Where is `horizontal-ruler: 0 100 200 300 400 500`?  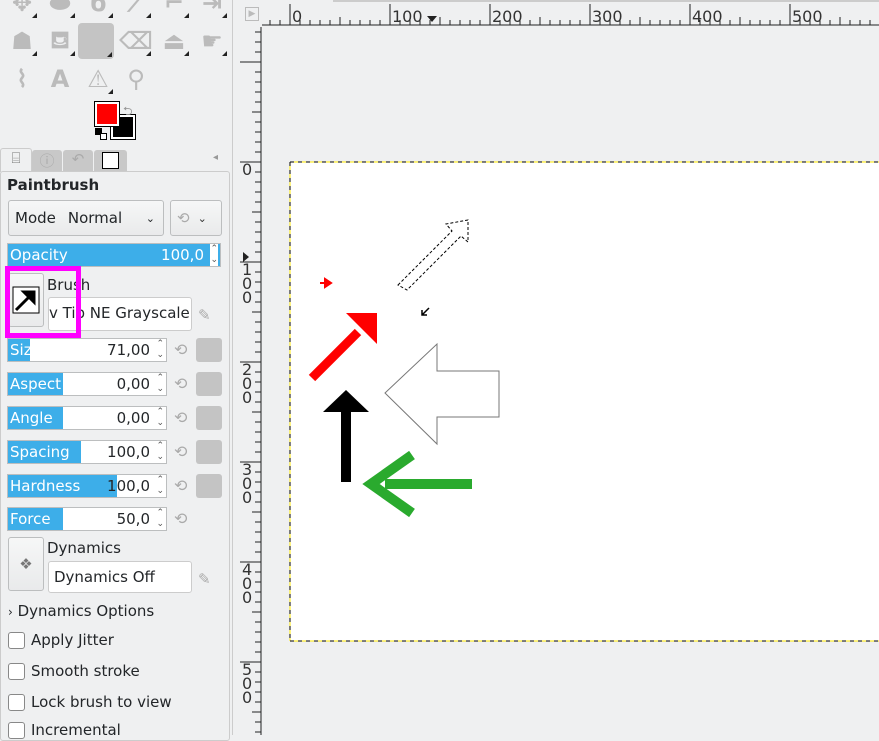
horizontal-ruler: 0 100 200 300 400 500 is located at coordinates (570, 15).